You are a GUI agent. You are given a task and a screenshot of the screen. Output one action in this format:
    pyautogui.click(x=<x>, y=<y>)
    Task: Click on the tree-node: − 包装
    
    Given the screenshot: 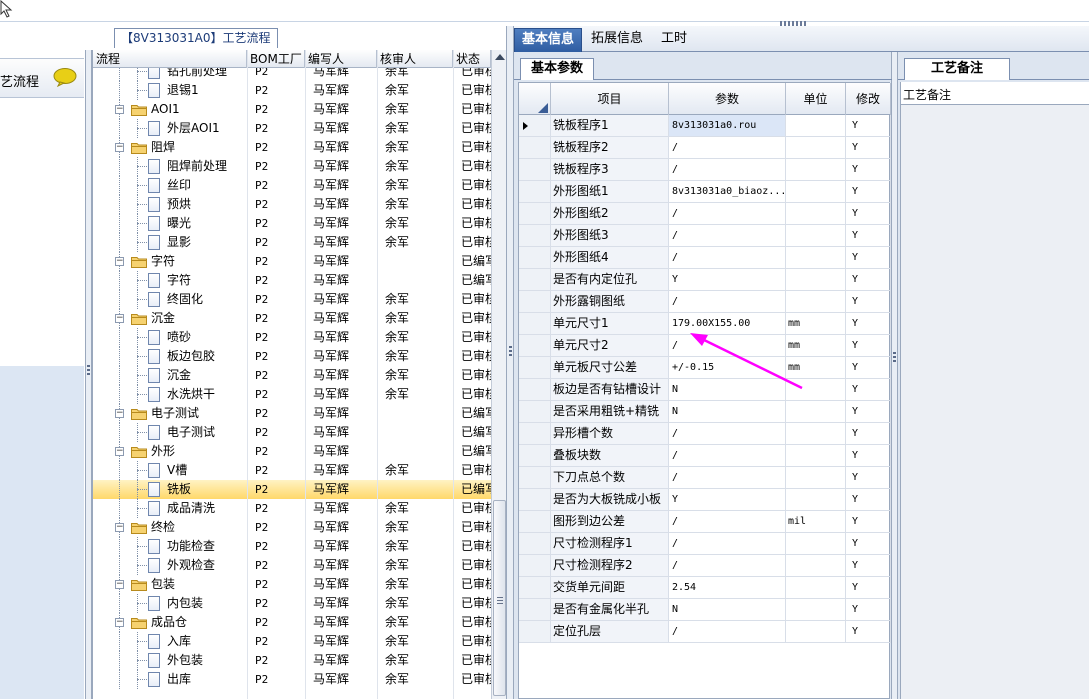 What is the action you would take?
    pyautogui.click(x=172, y=584)
    